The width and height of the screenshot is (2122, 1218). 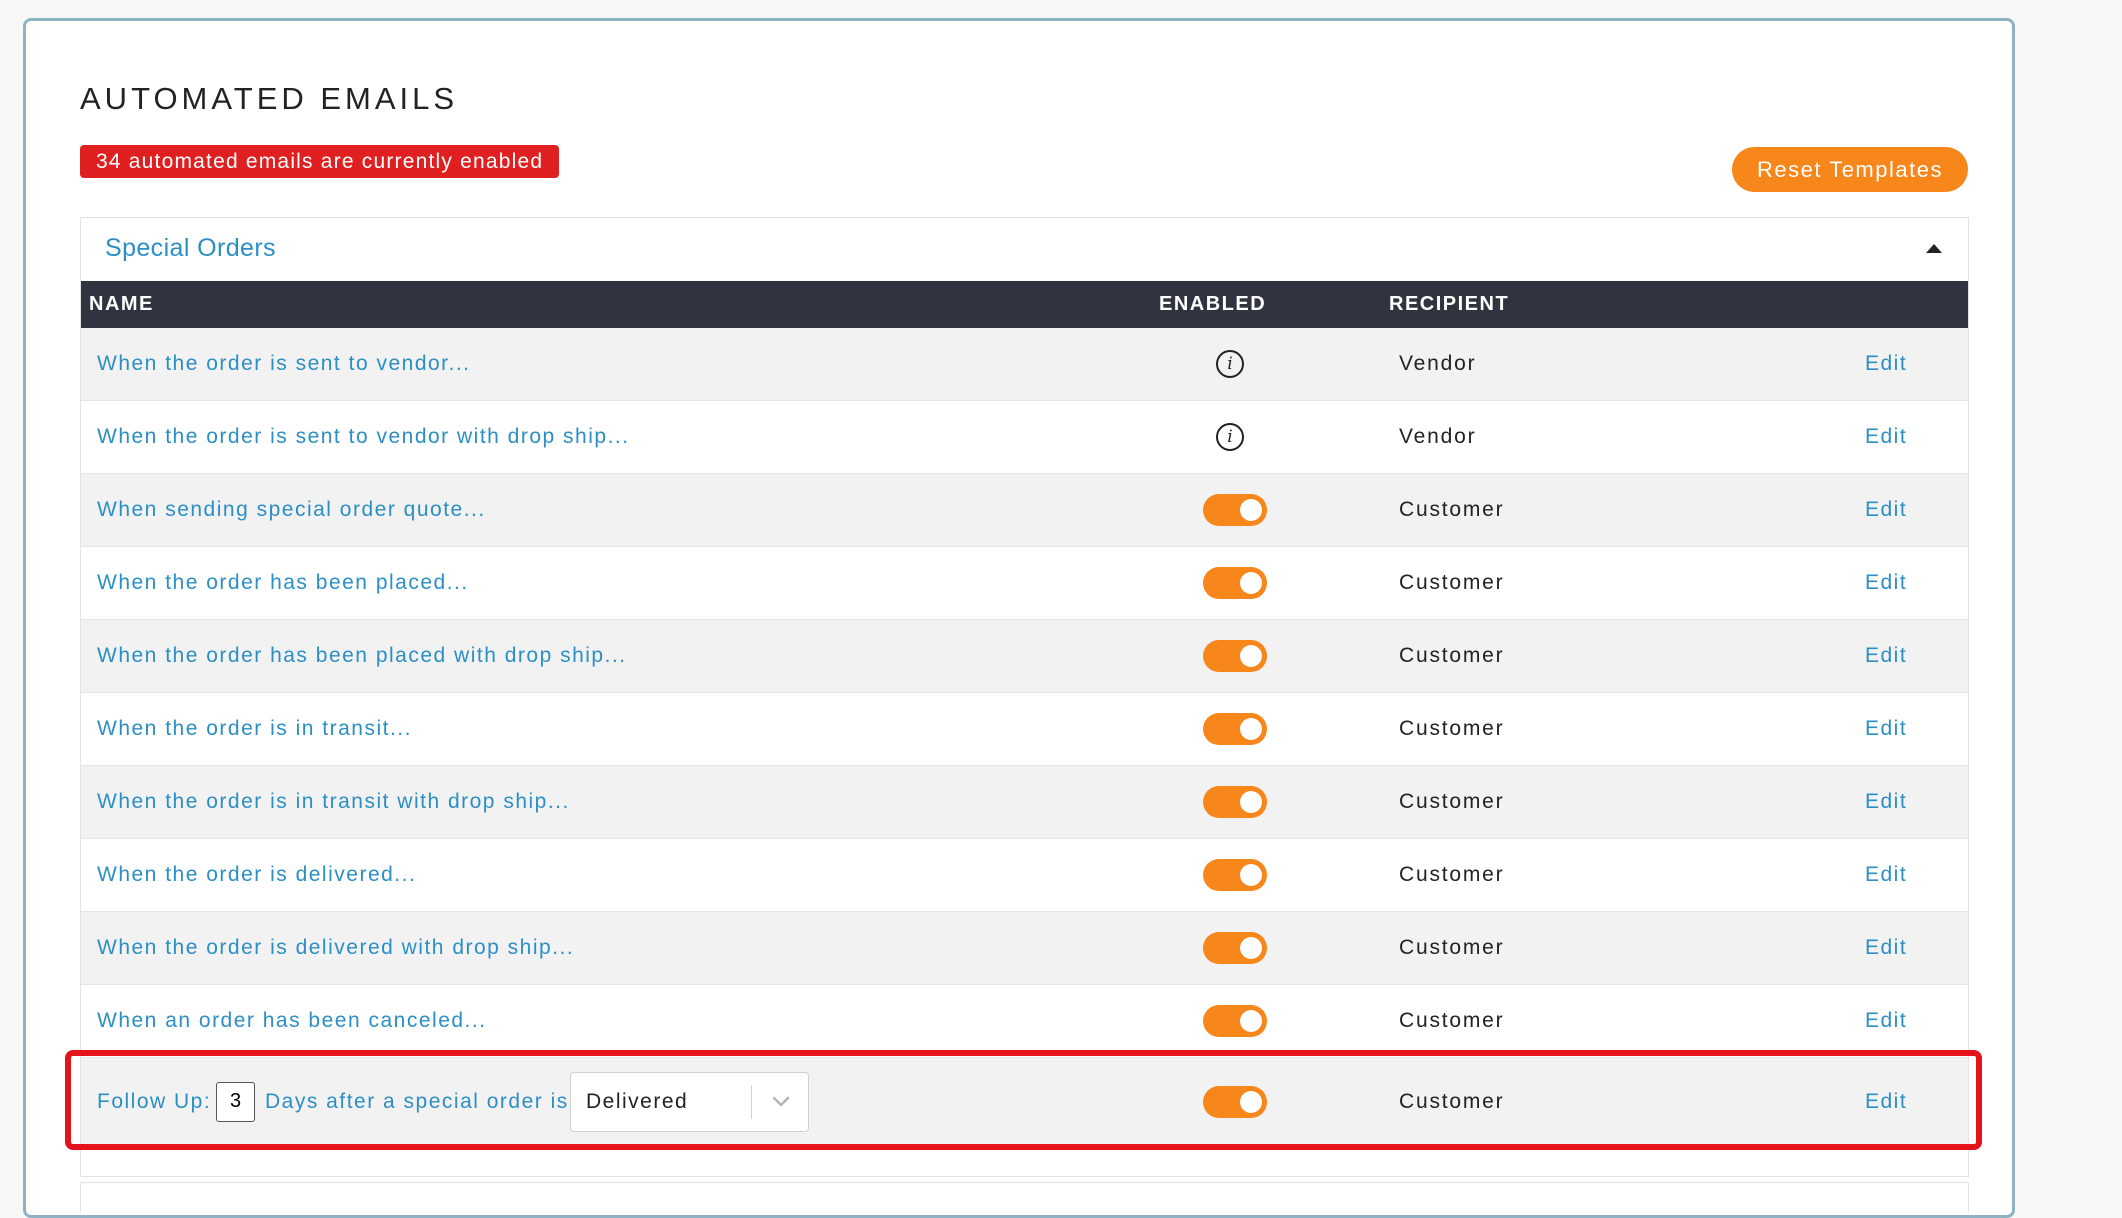 I want to click on chevron-down-icon, so click(x=781, y=1101).